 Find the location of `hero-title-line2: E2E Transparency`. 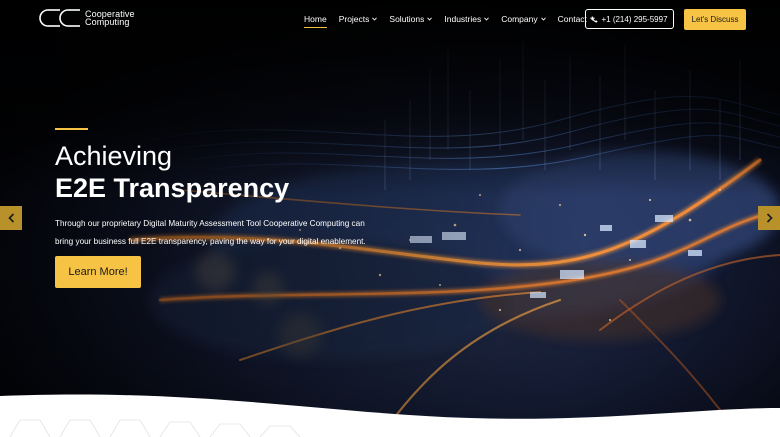

hero-title-line2: E2E Transparency is located at coordinates (172, 188).